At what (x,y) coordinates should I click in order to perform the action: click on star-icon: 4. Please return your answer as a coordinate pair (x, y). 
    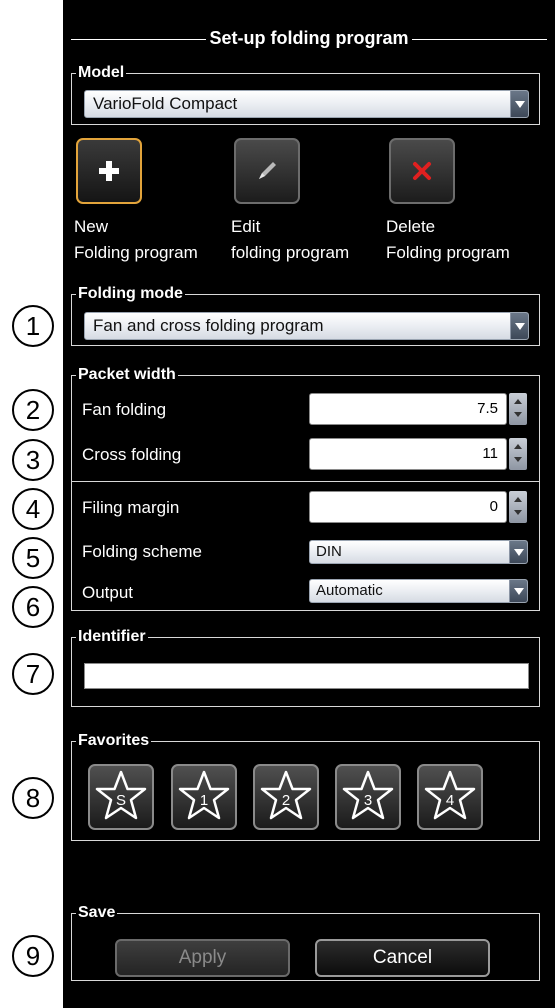
    Looking at the image, I should click on (450, 795).